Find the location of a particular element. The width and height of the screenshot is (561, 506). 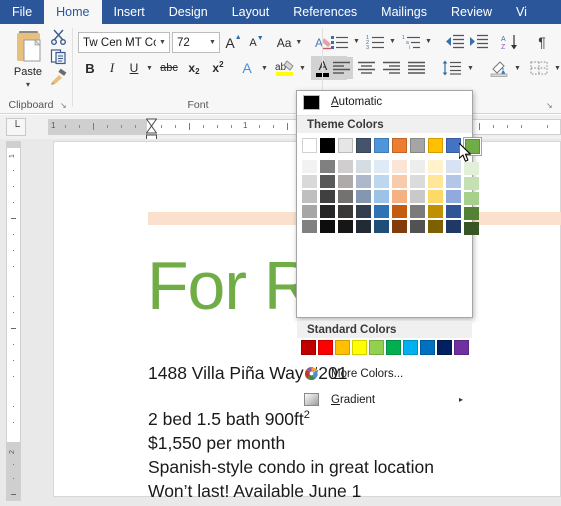

multilevel-dropdown-caret: ▼ is located at coordinates (428, 41).